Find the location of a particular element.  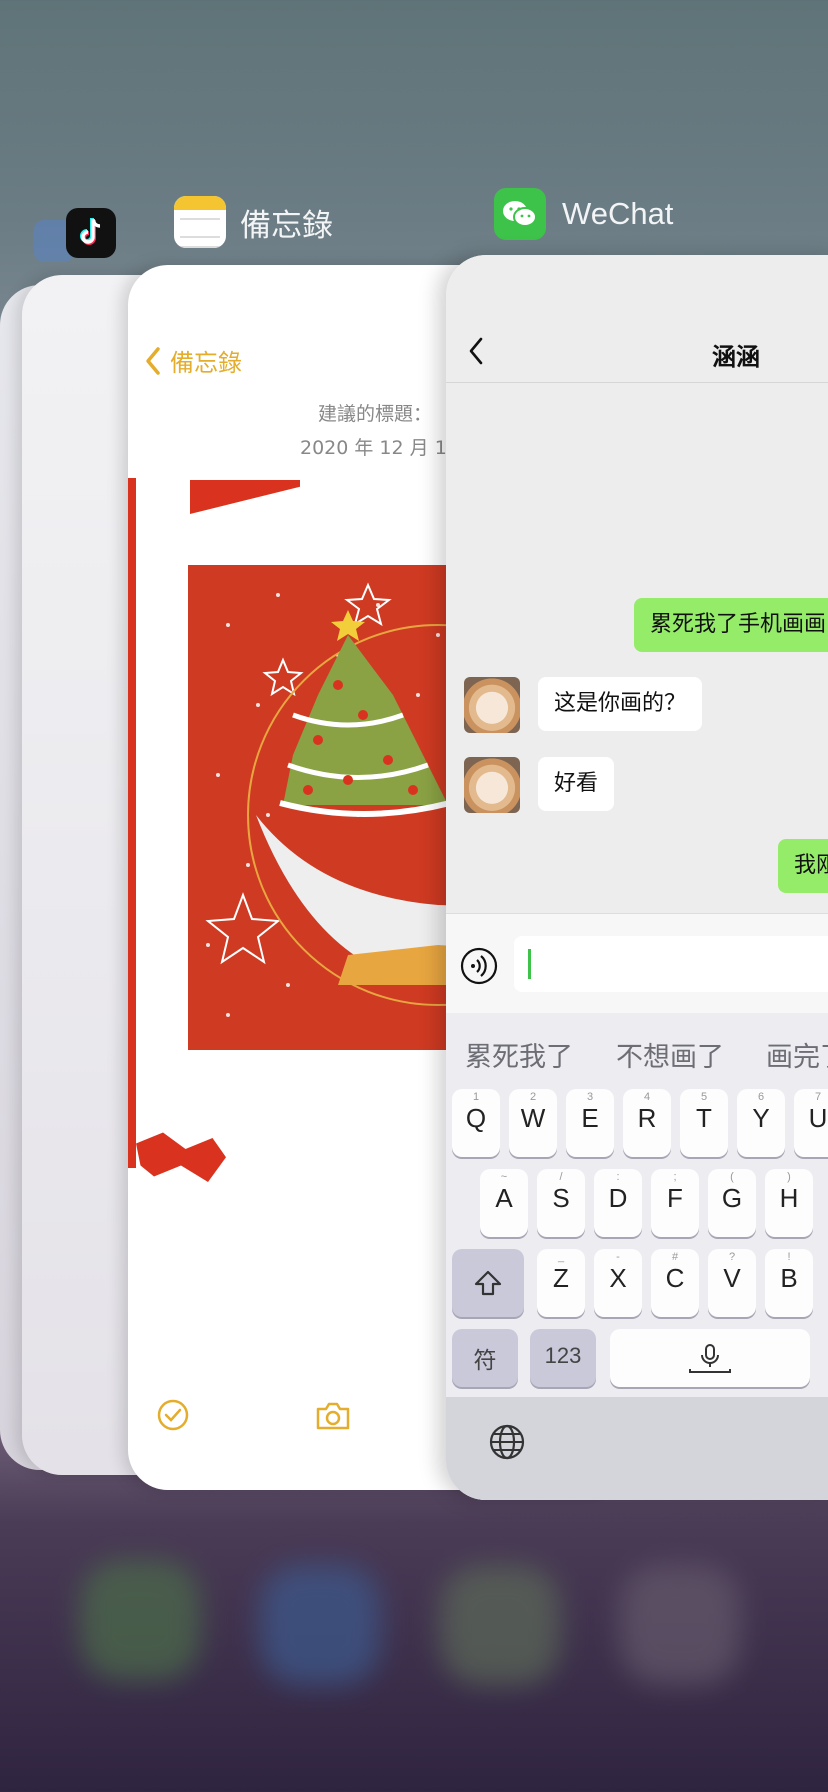

key-c: # C is located at coordinates (675, 1283).